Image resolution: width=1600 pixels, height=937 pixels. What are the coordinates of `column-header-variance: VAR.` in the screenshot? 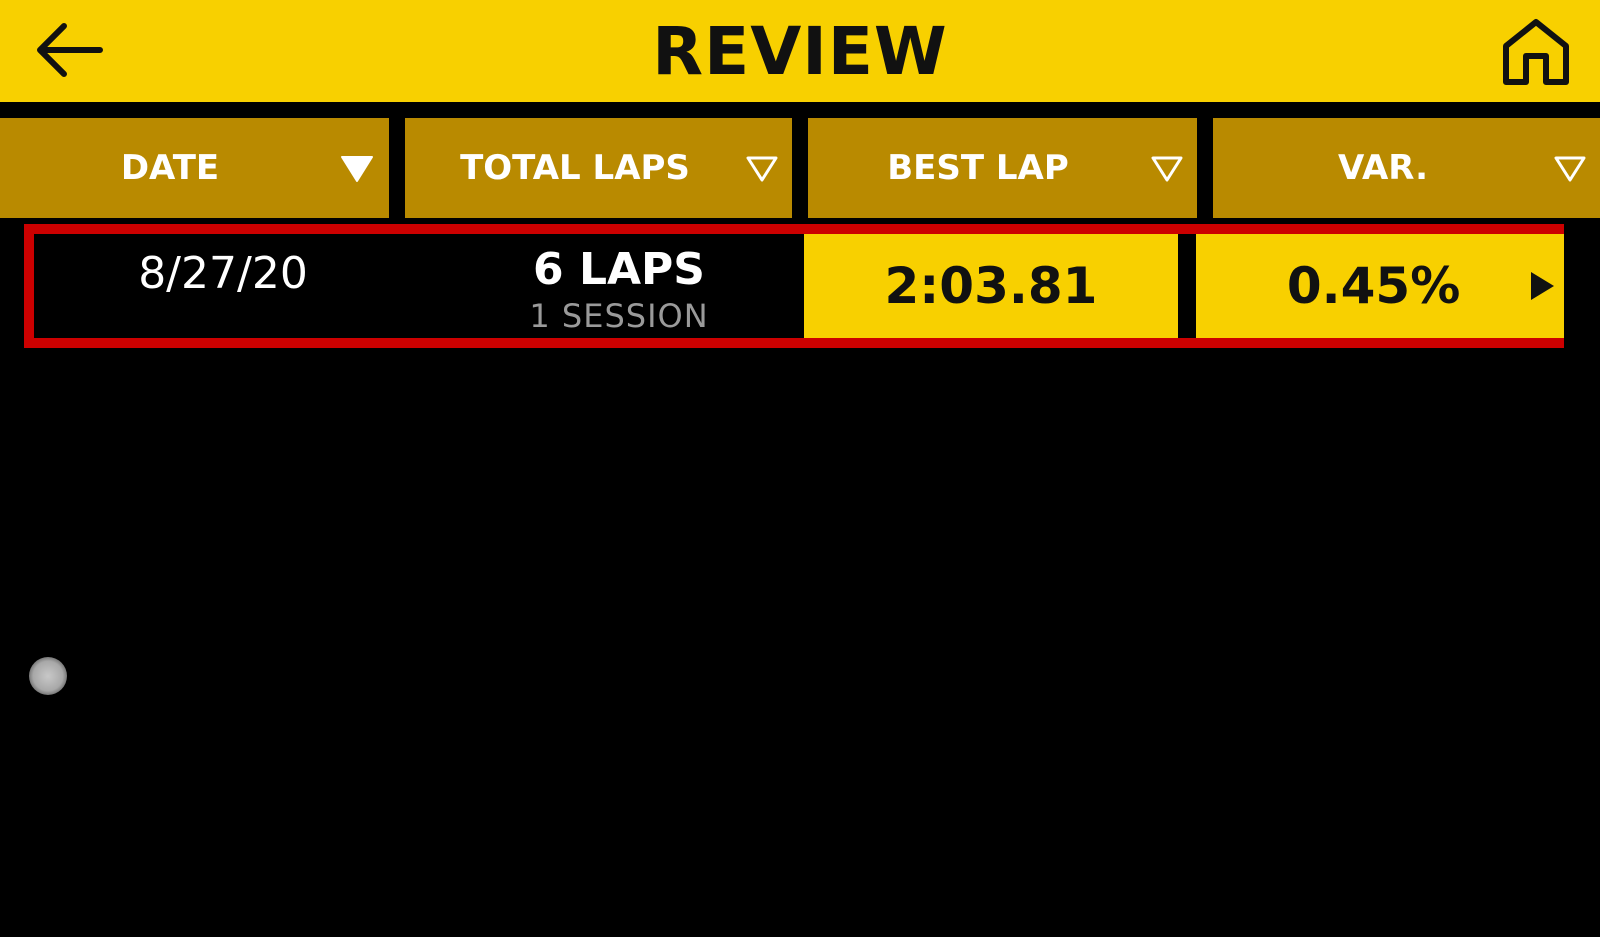 It's located at (1406, 168).